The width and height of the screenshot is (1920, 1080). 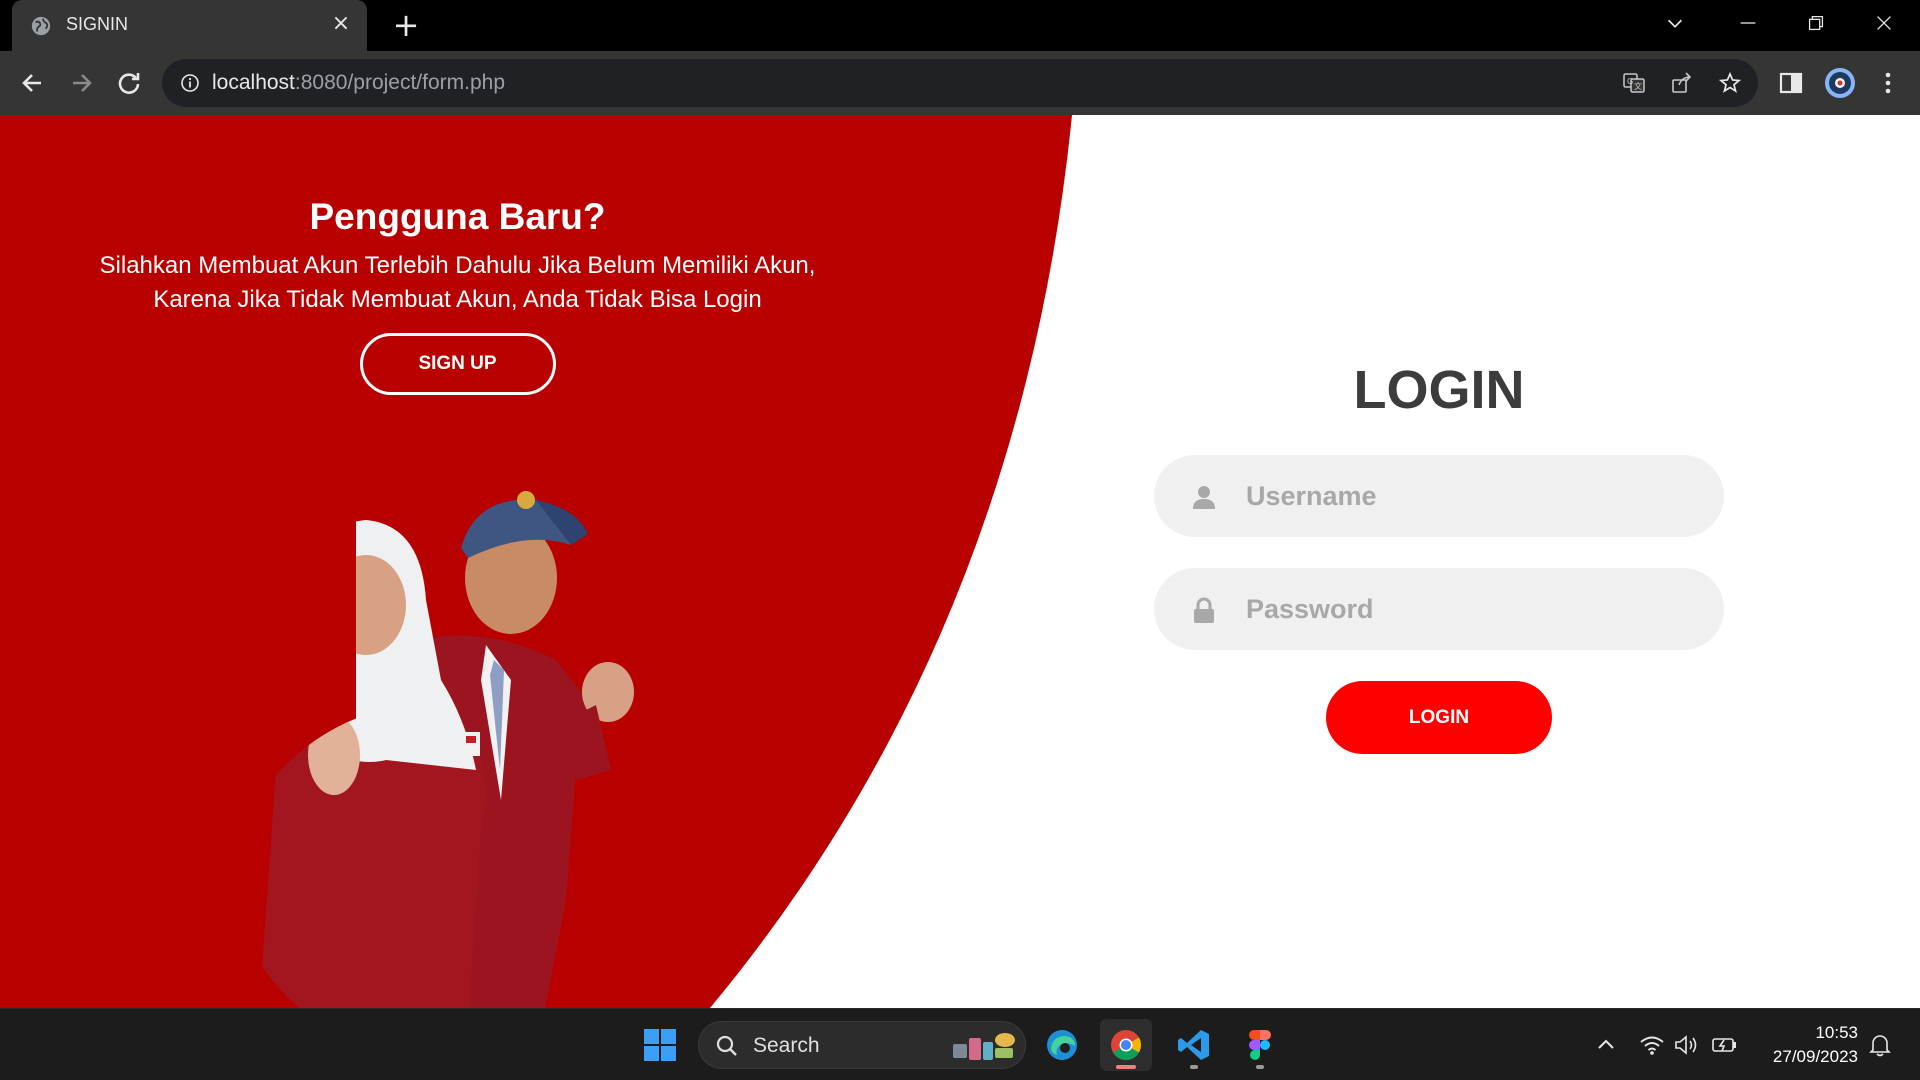 I want to click on volume-icon, so click(x=1686, y=1045).